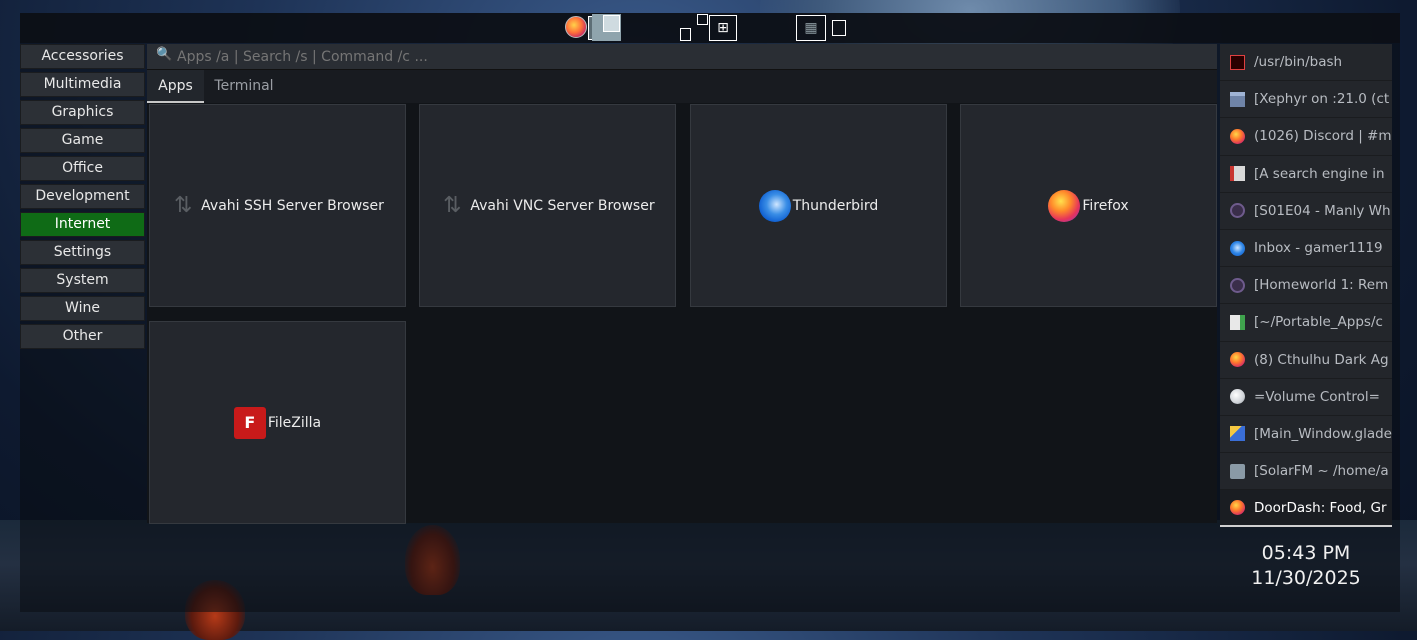 The width and height of the screenshot is (1417, 640). I want to click on window-item-focused: DoorDash: Food, Gr, so click(1306, 509).